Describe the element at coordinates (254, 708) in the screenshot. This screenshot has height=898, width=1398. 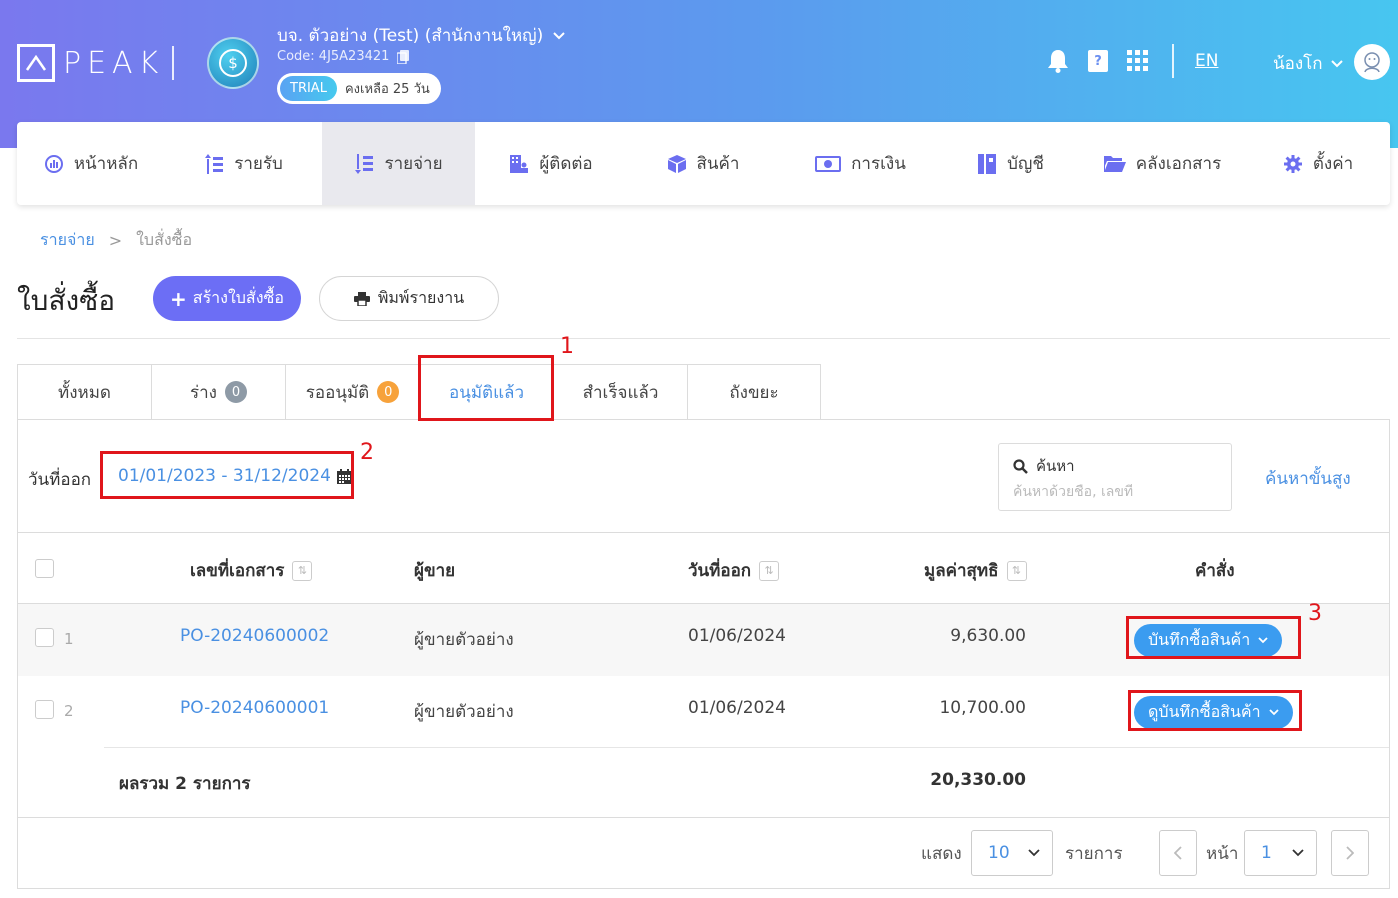
I see `doc-no-link: PO-20240600001` at that location.